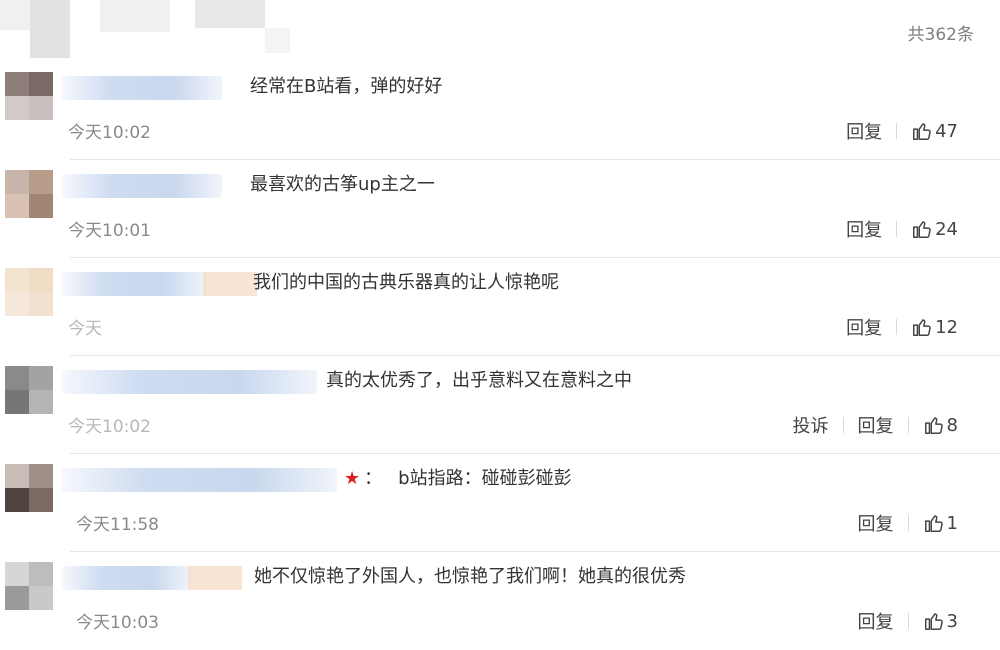 The height and width of the screenshot is (650, 1000). I want to click on comment-text: 真的太优秀了，出乎意料又在意料之中, so click(479, 380).